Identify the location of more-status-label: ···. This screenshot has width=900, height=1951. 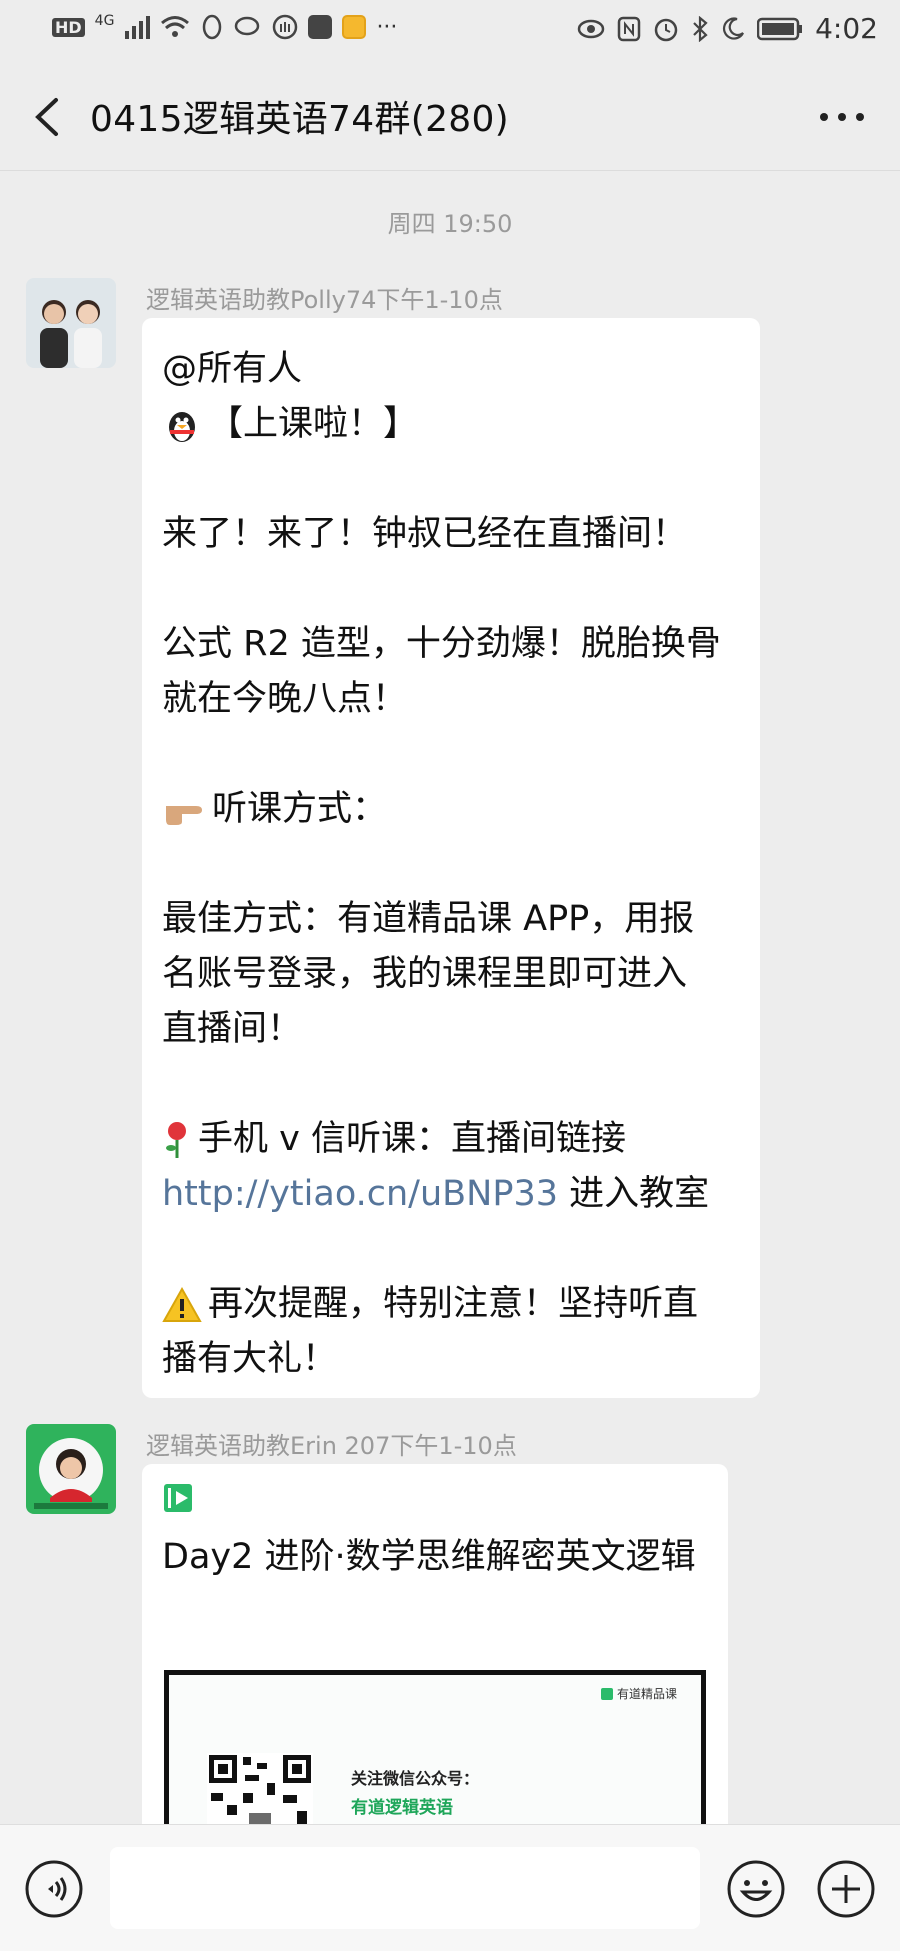
(387, 27).